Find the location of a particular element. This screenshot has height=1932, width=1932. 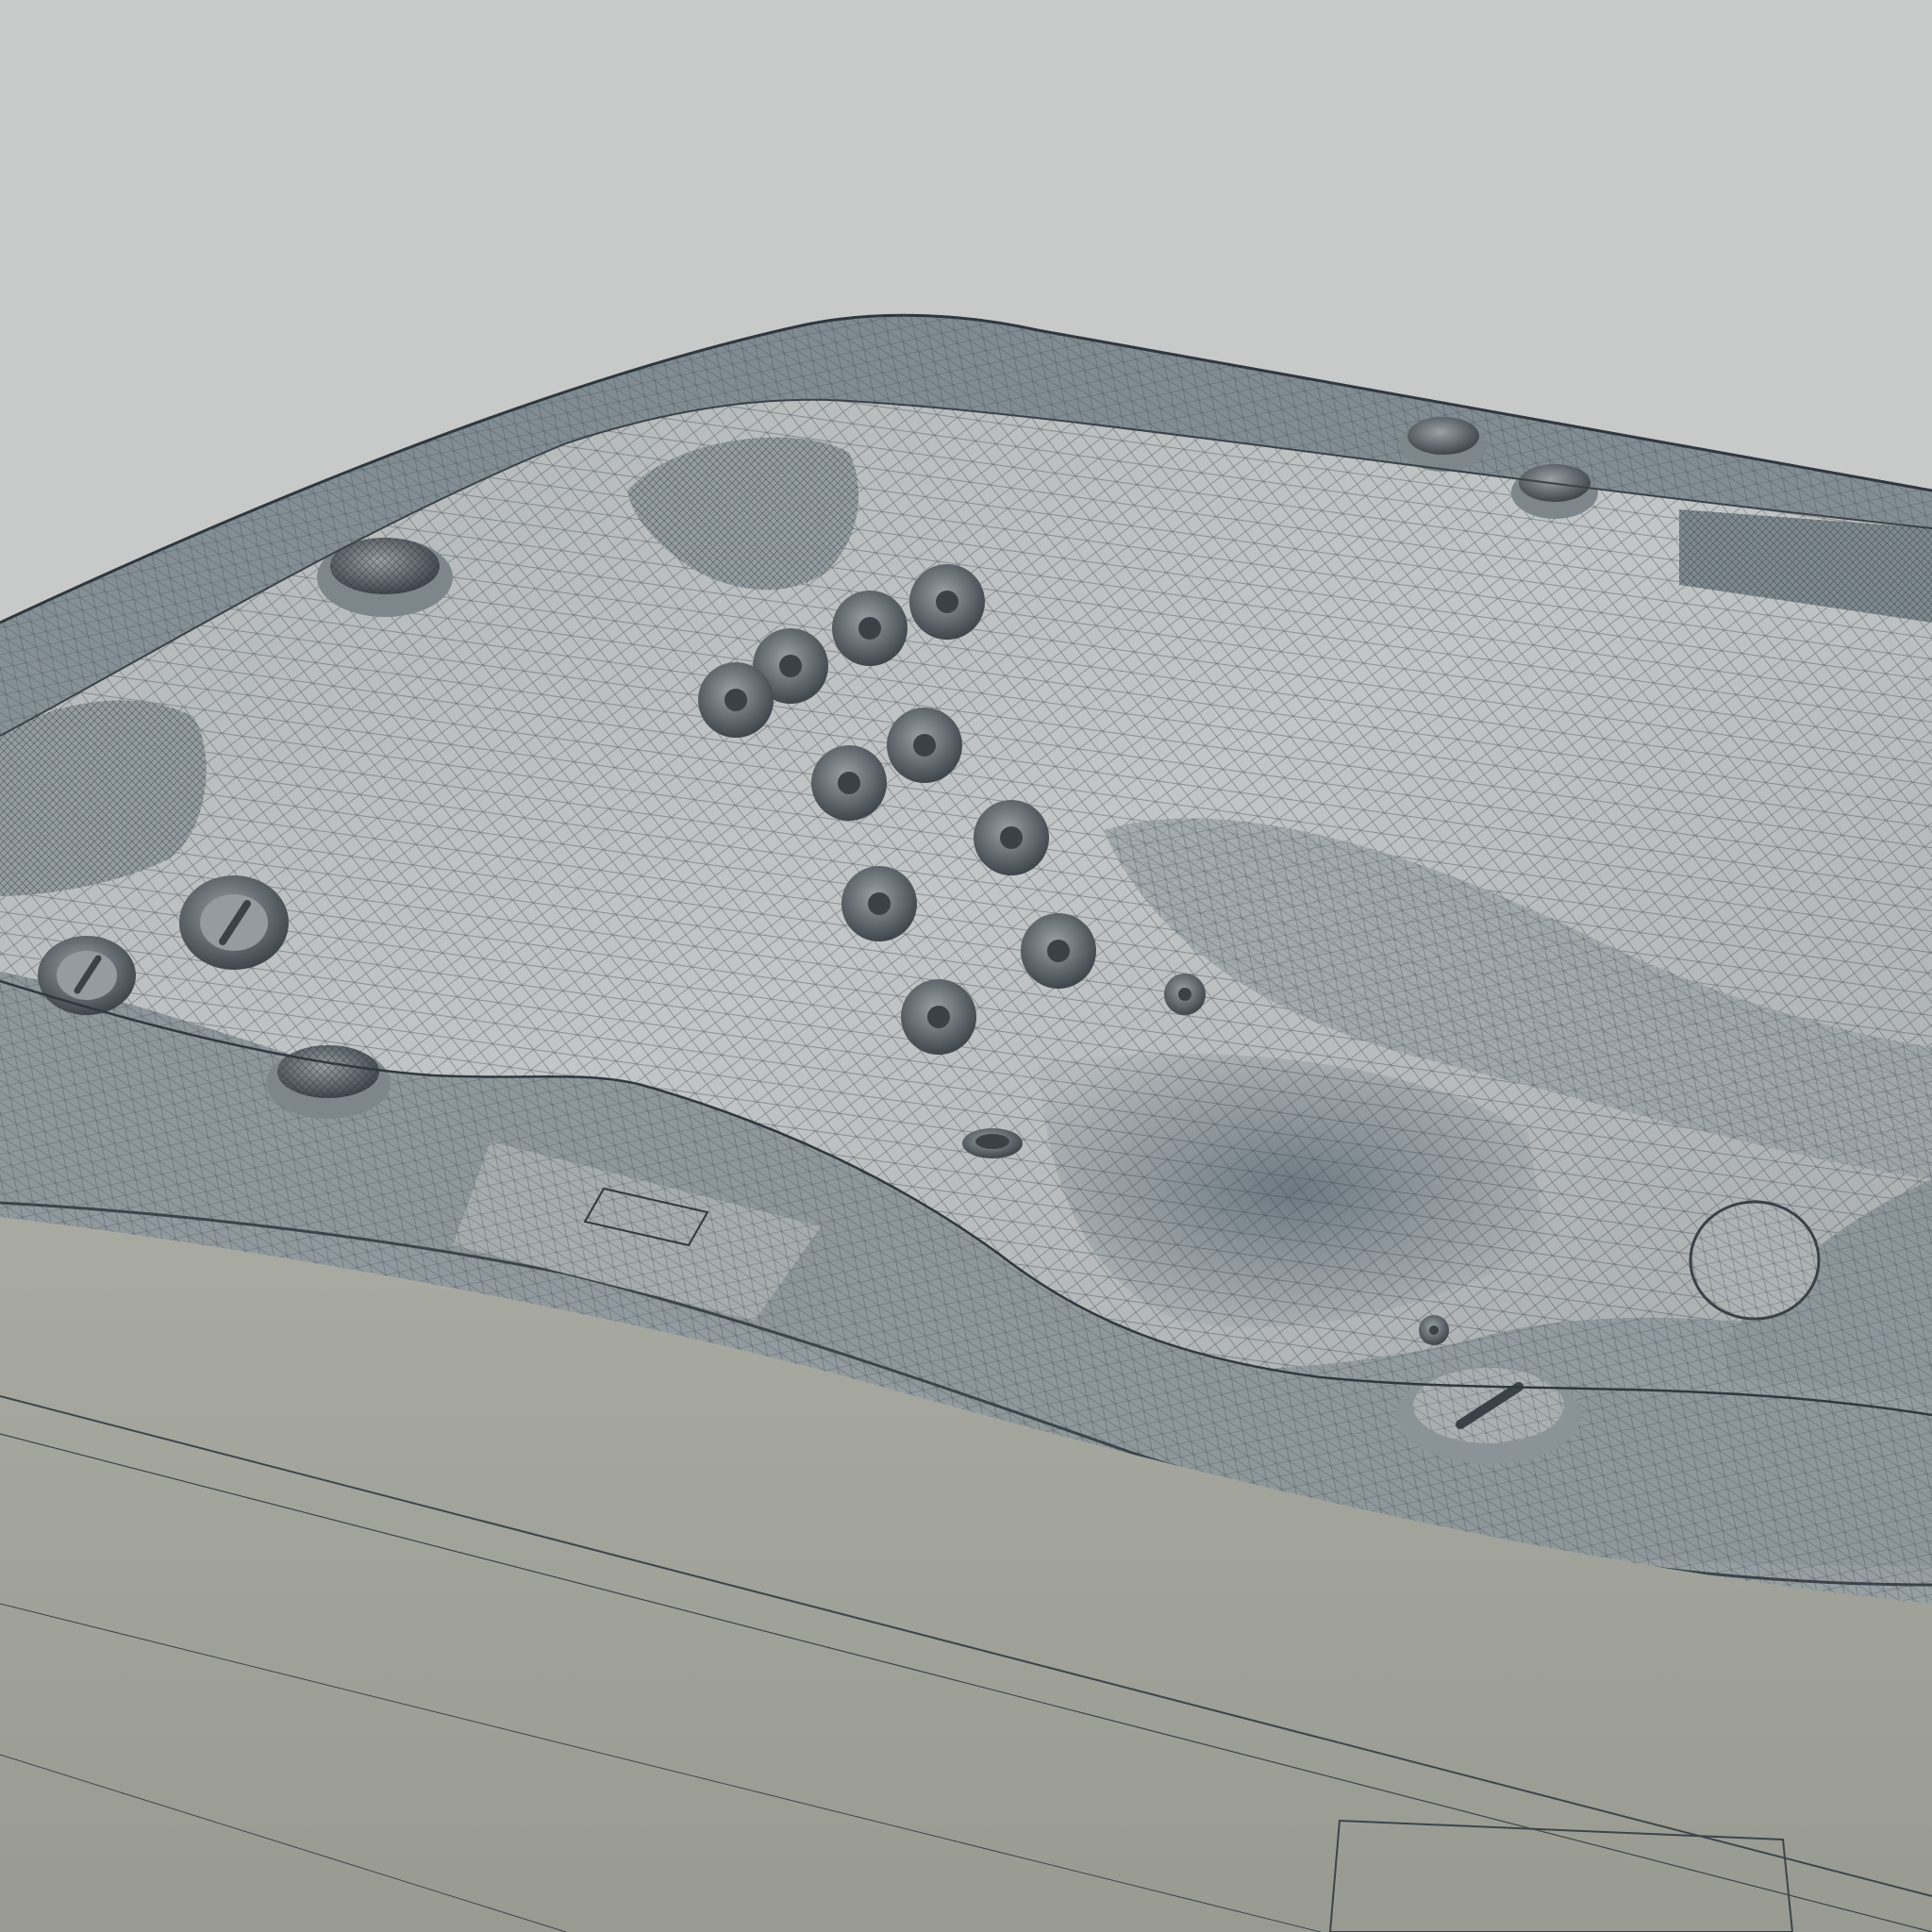

filter-opening is located at coordinates (1755, 1260).